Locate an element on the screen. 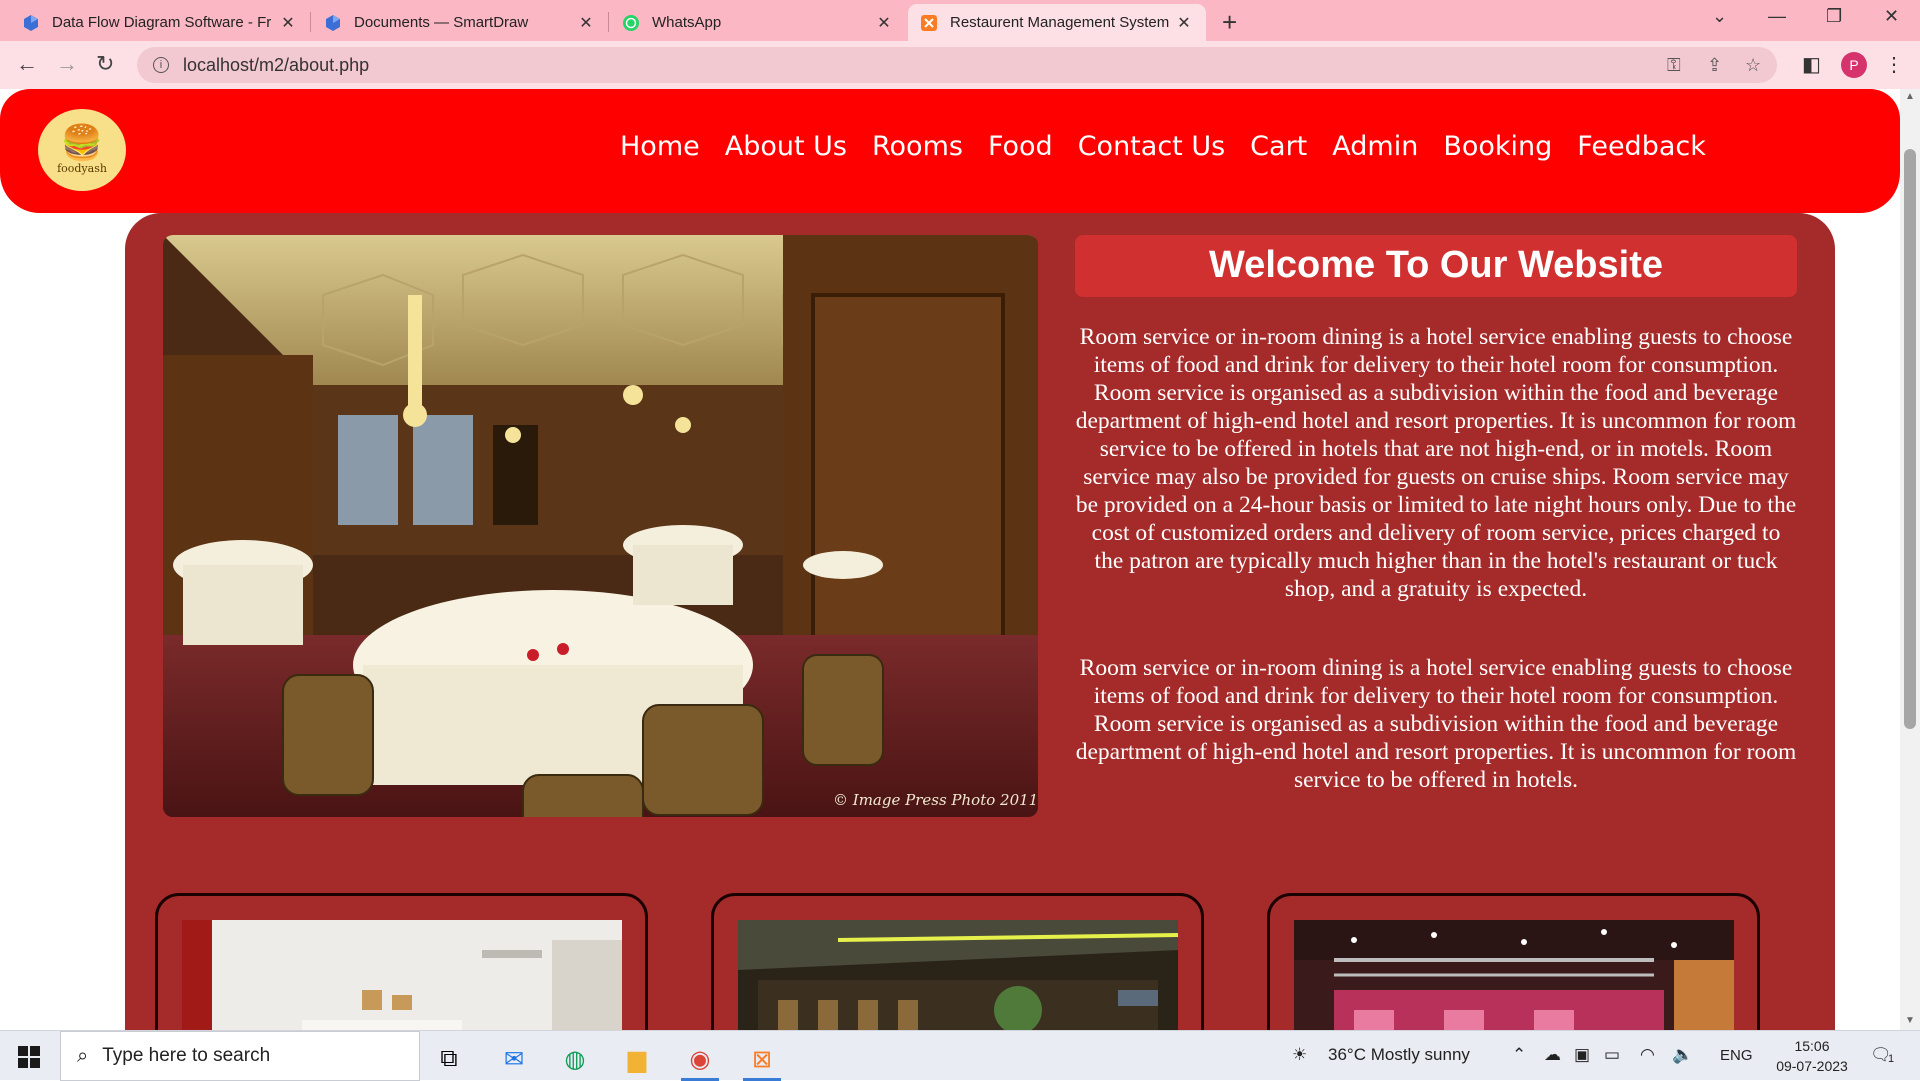 The image size is (1920, 1081). search-icon: ⌕ is located at coordinates (83, 1055).